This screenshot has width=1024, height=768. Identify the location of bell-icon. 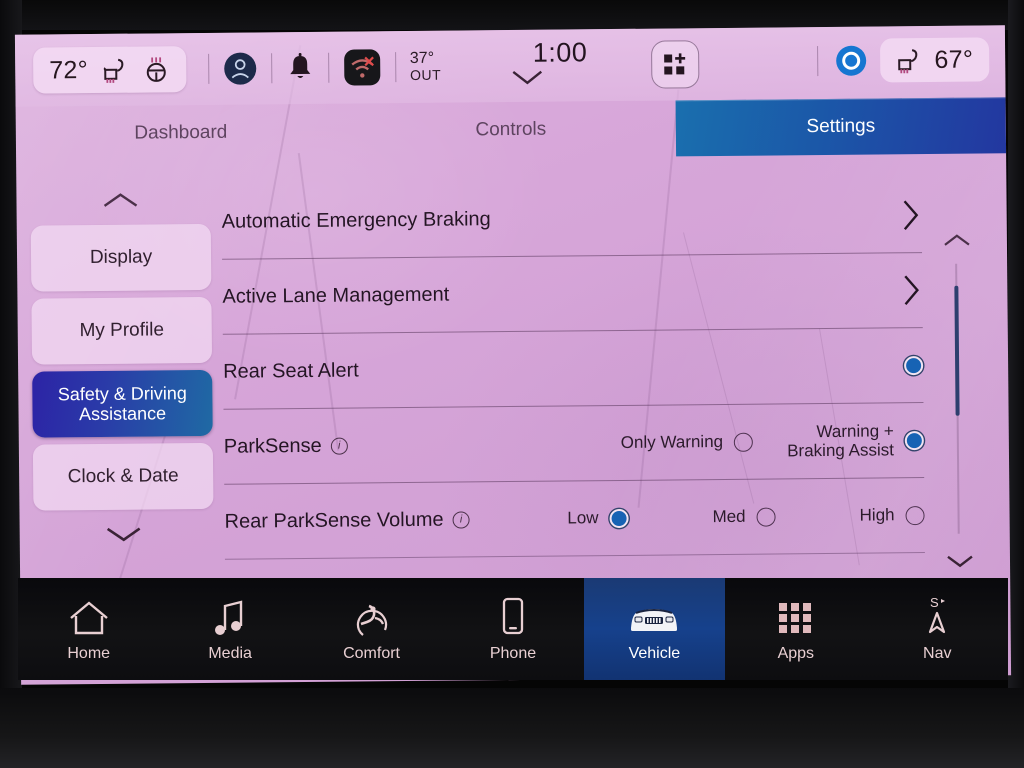
(300, 68).